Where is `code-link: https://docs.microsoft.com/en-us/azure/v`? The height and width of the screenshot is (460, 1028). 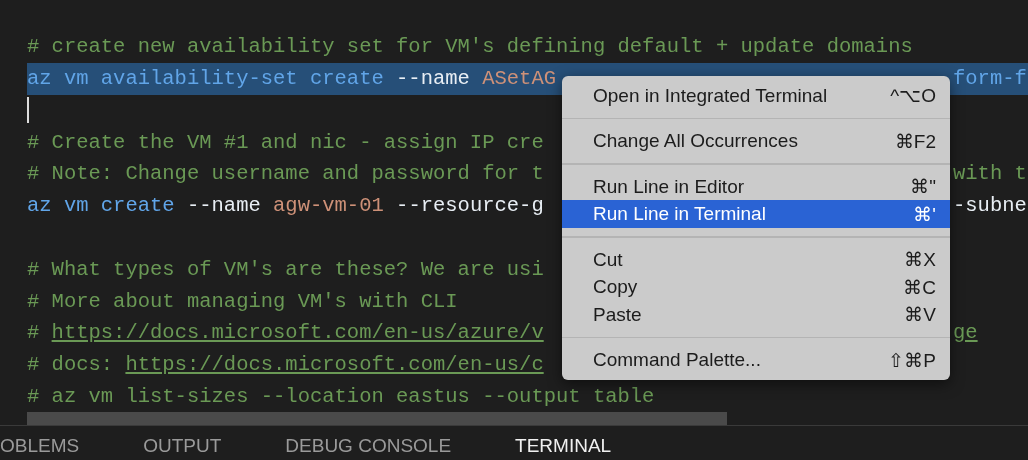
code-link: https://docs.microsoft.com/en-us/azure/v is located at coordinates (297, 333).